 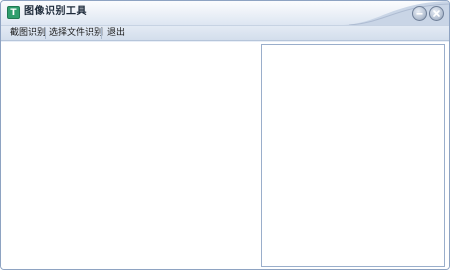 What do you see at coordinates (55, 11) in the screenshot?
I see `window-title: 图像识别工具` at bounding box center [55, 11].